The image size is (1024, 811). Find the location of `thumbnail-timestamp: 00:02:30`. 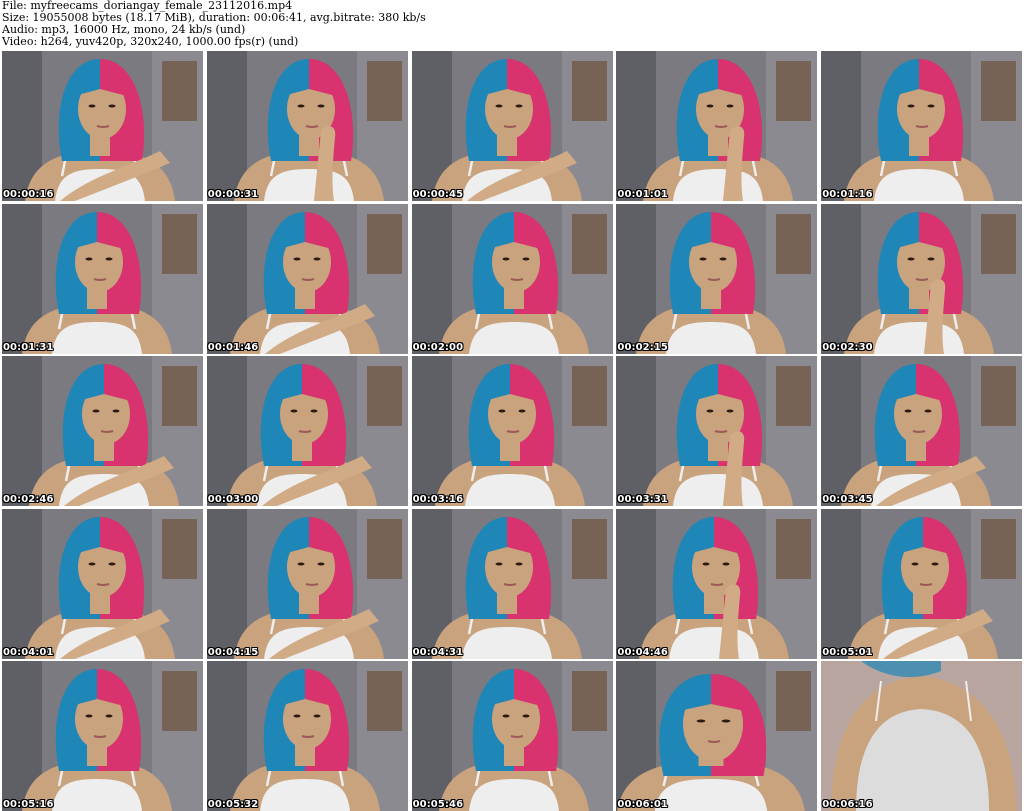

thumbnail-timestamp: 00:02:30 is located at coordinates (847, 347).